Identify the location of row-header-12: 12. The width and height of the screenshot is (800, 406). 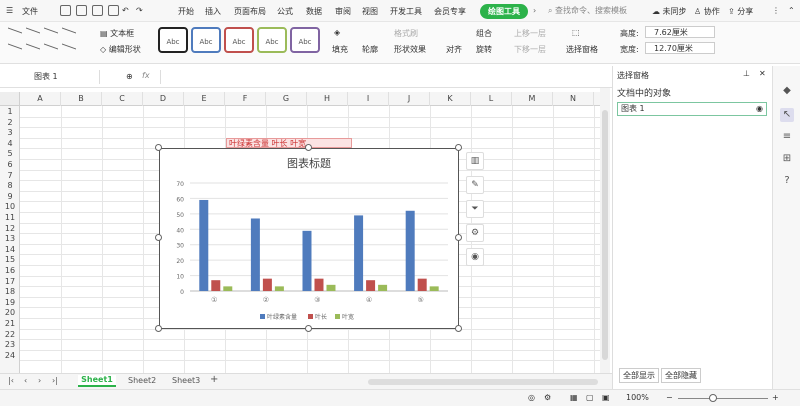
(10, 228).